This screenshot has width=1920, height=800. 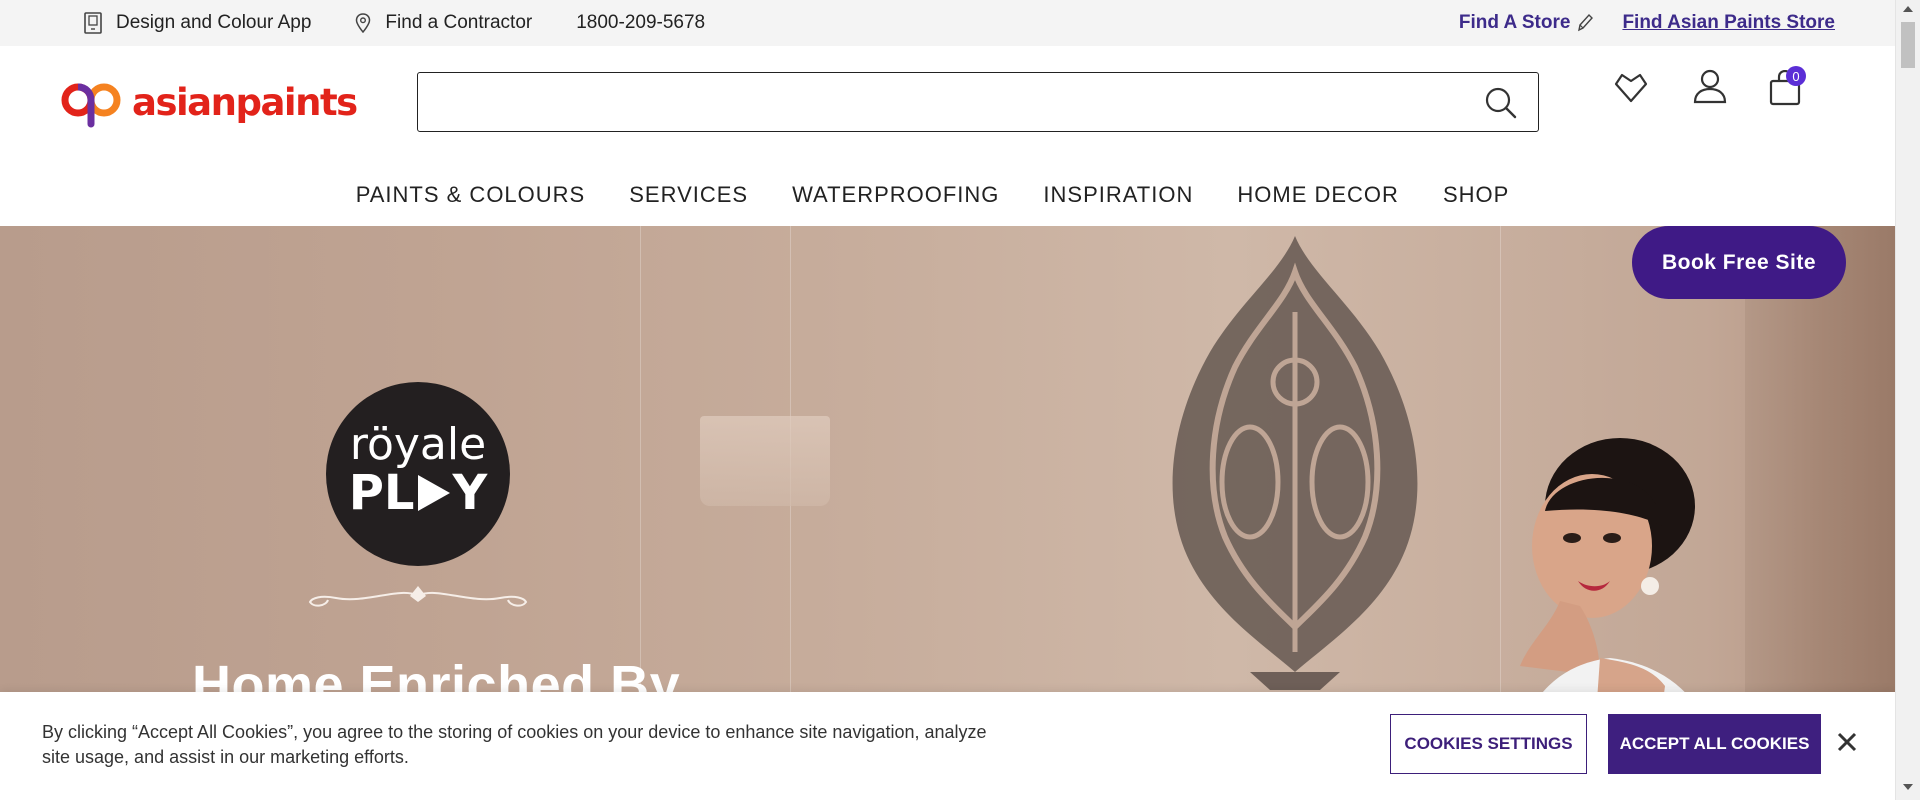 What do you see at coordinates (245, 102) in the screenshot?
I see `logo-text: asianpaints` at bounding box center [245, 102].